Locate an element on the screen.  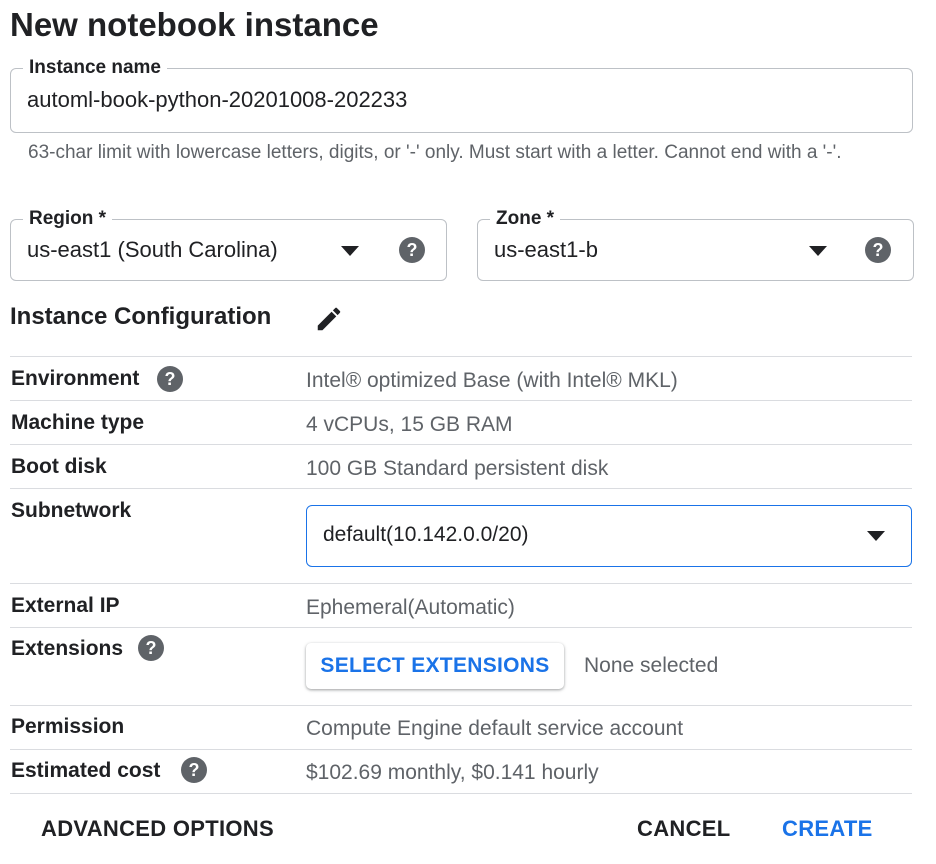
extensions-help-icon: ? is located at coordinates (151, 648).